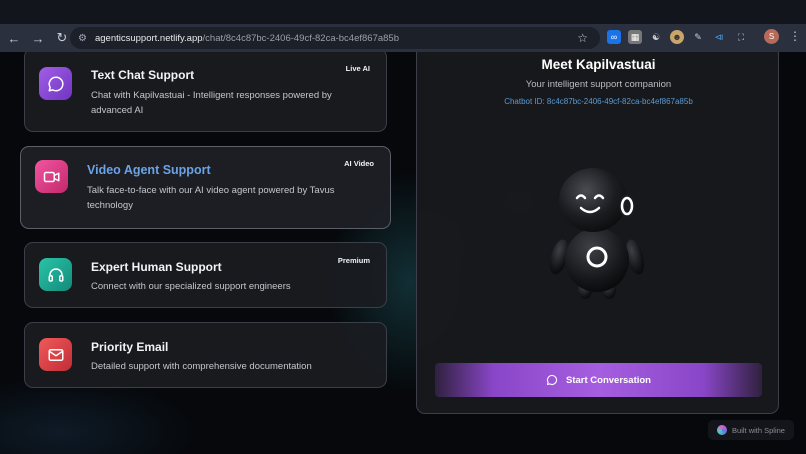  What do you see at coordinates (38, 38) in the screenshot?
I see `forward-icon: →` at bounding box center [38, 38].